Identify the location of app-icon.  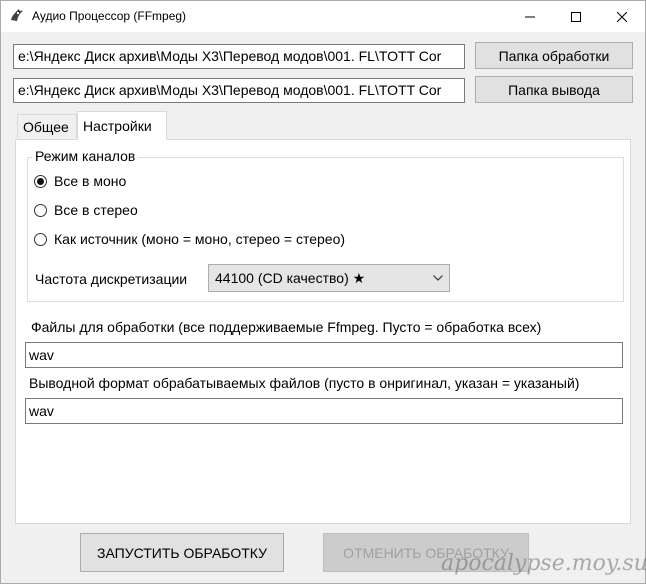
(17, 15).